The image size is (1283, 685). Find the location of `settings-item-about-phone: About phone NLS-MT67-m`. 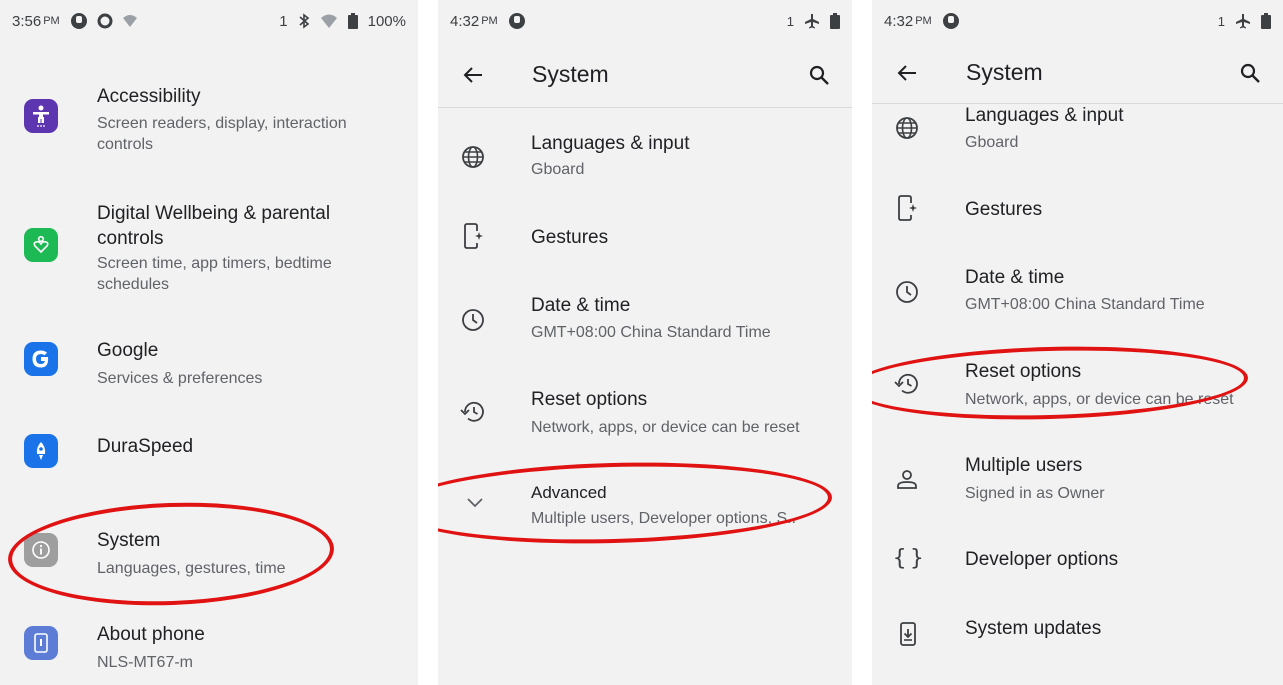

settings-item-about-phone: About phone NLS-MT67-m is located at coordinates (209, 650).